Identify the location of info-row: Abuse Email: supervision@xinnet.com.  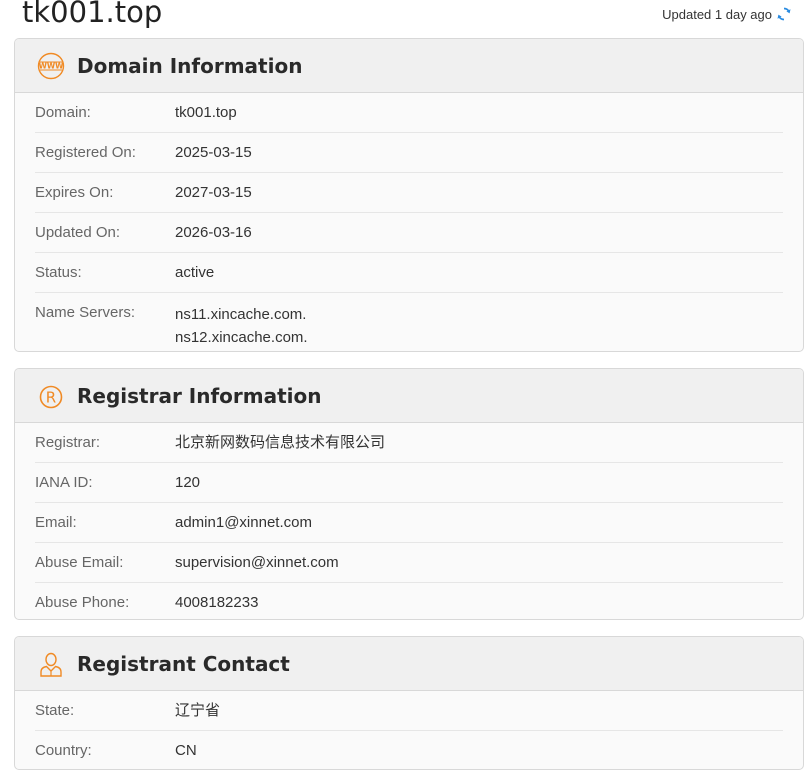
(409, 563).